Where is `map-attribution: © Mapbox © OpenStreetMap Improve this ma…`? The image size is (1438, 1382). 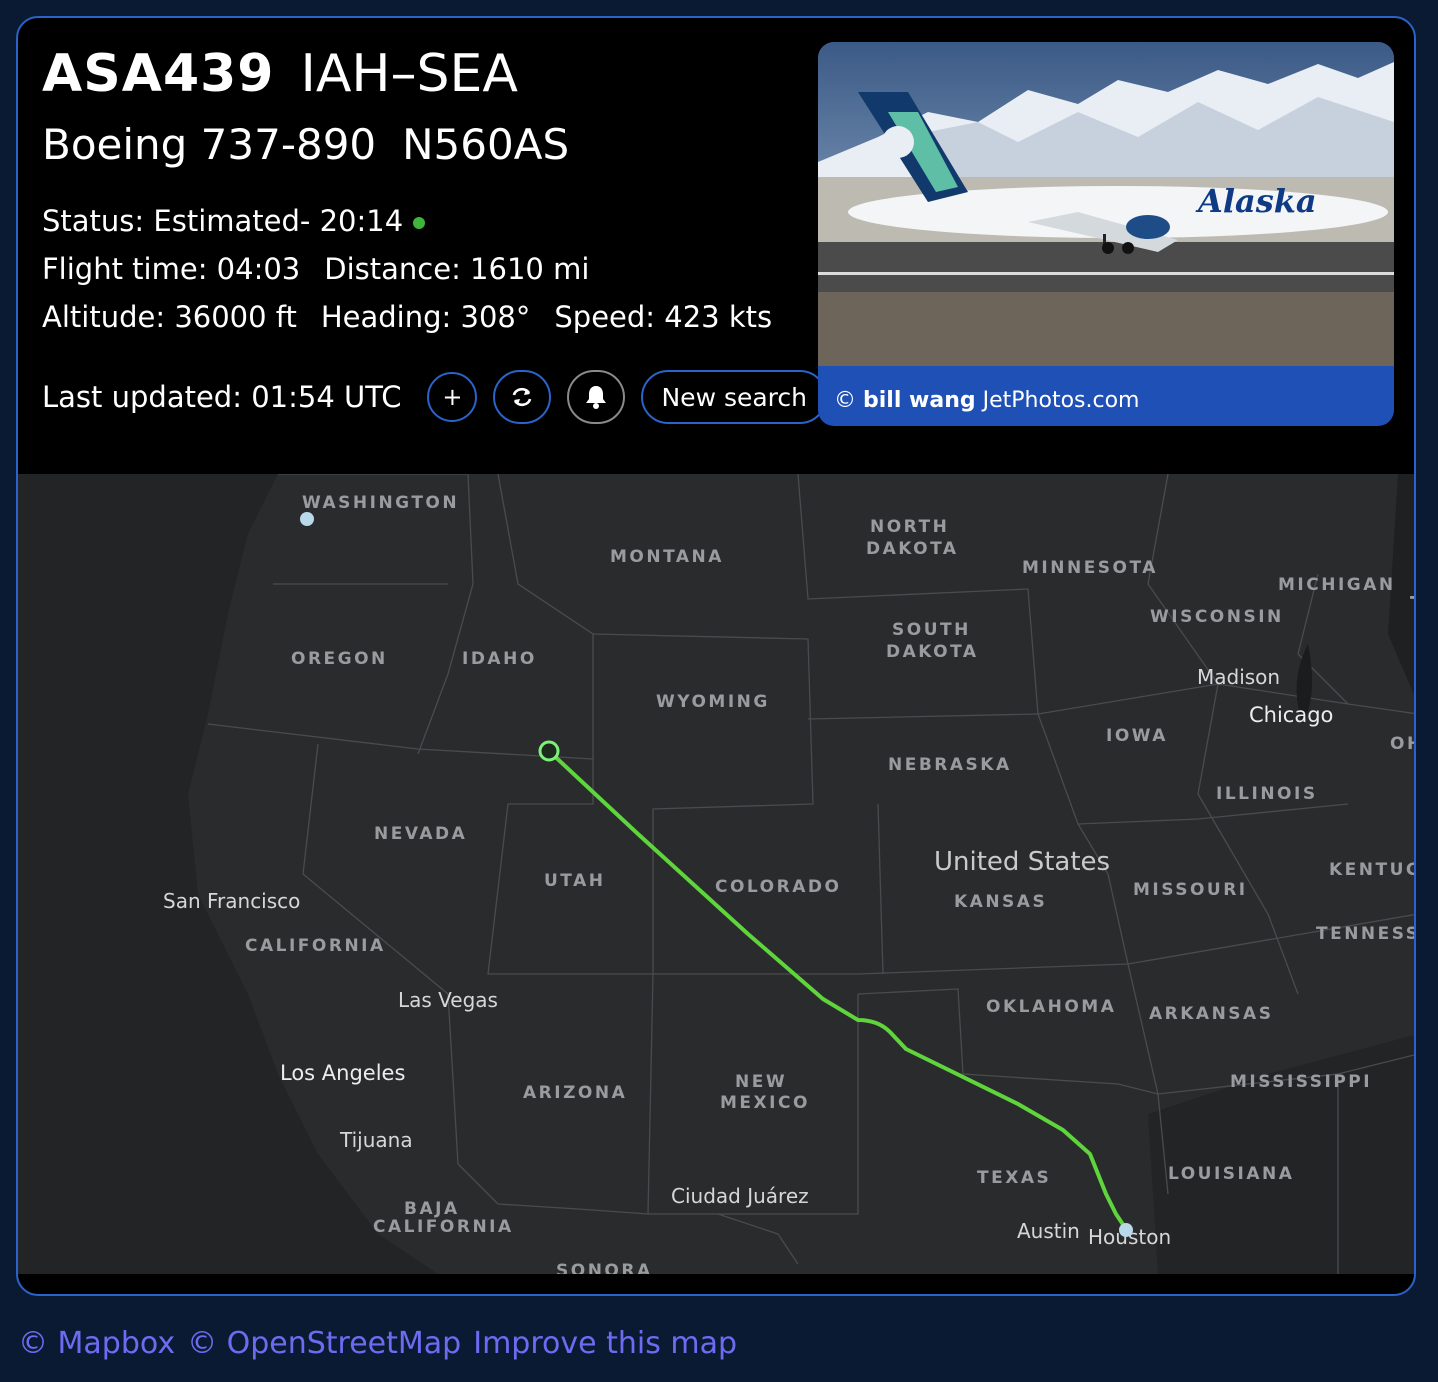
map-attribution: © Mapbox © OpenStreetMap Improve this ma… is located at coordinates (377, 1343).